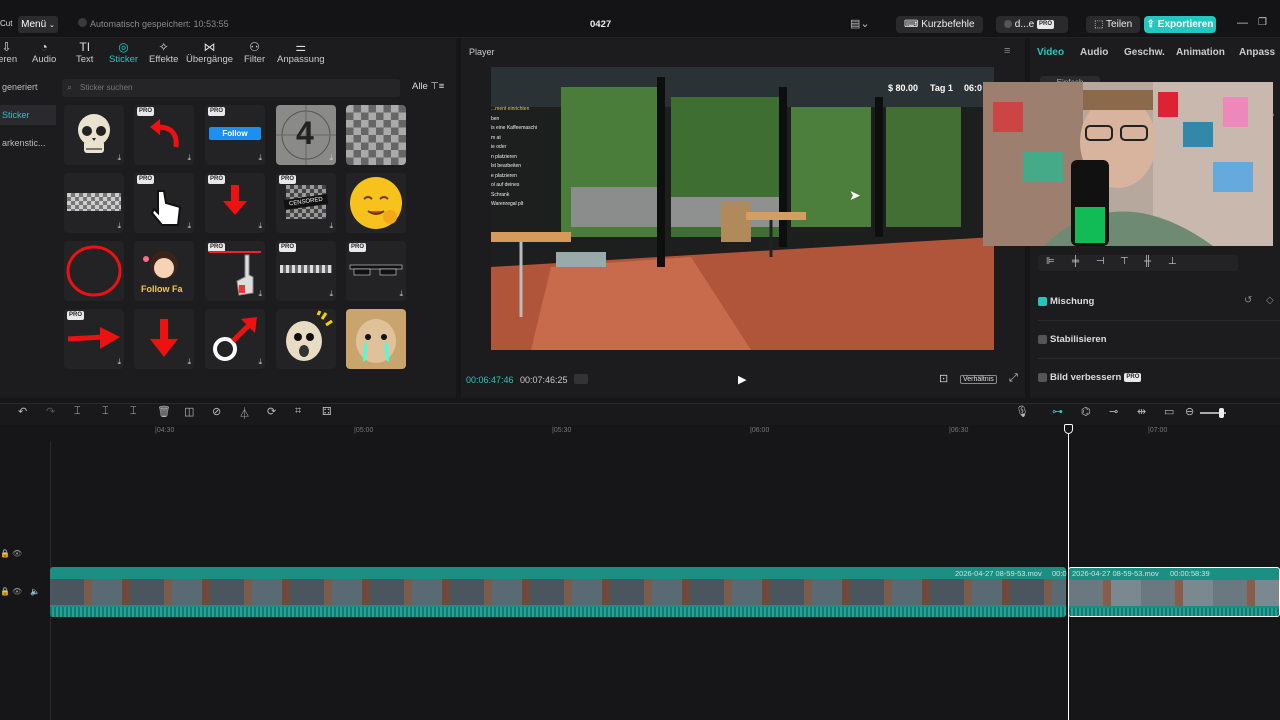 Image resolution: width=1280 pixels, height=720 pixels. I want to click on sticker-follow-button: PRO Follow ⤓, so click(235, 135).